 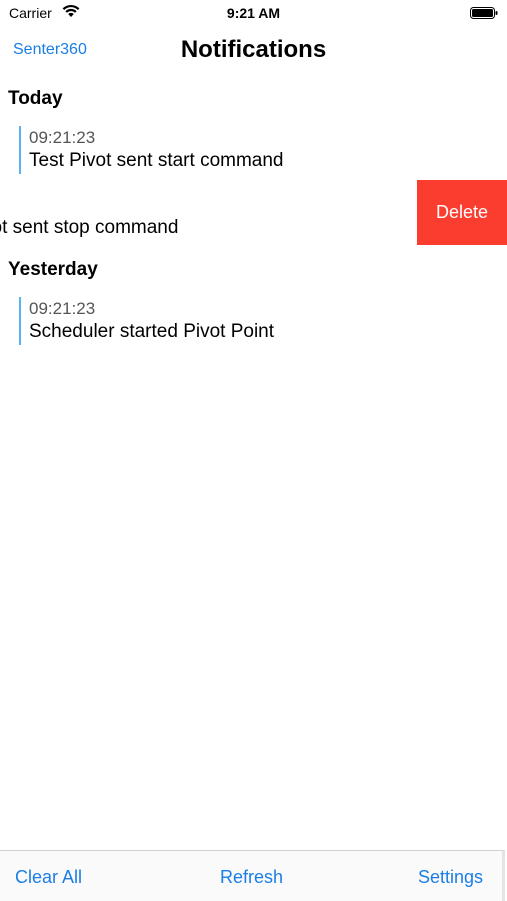 What do you see at coordinates (156, 160) in the screenshot?
I see `notification-message: Test Pivot sent start command` at bounding box center [156, 160].